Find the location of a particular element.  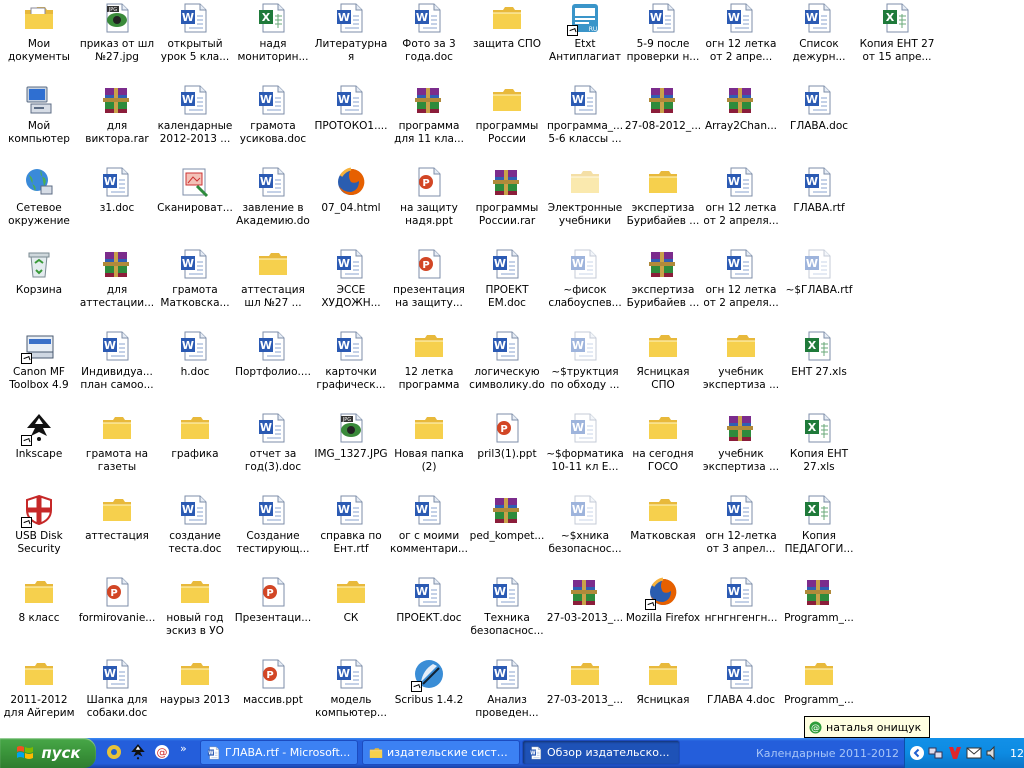

desktop-icon: Pмассив.ppt is located at coordinates (273, 699).